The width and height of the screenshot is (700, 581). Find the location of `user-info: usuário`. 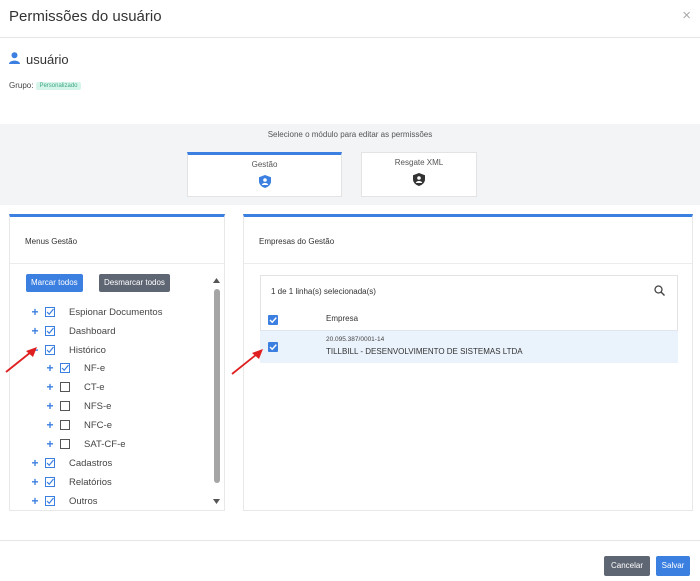

user-info: usuário is located at coordinates (39, 59).